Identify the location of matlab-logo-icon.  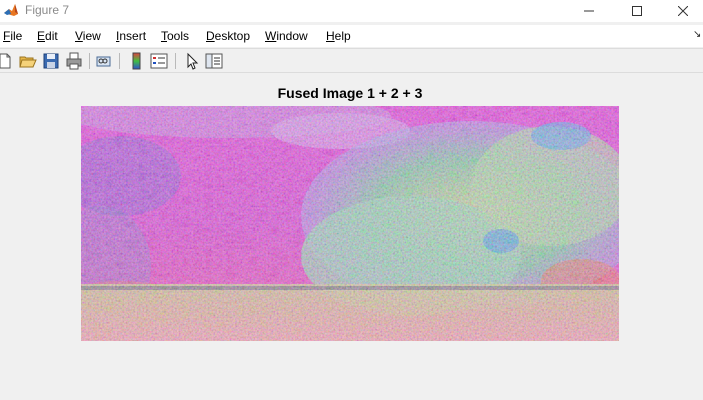
(11, 10).